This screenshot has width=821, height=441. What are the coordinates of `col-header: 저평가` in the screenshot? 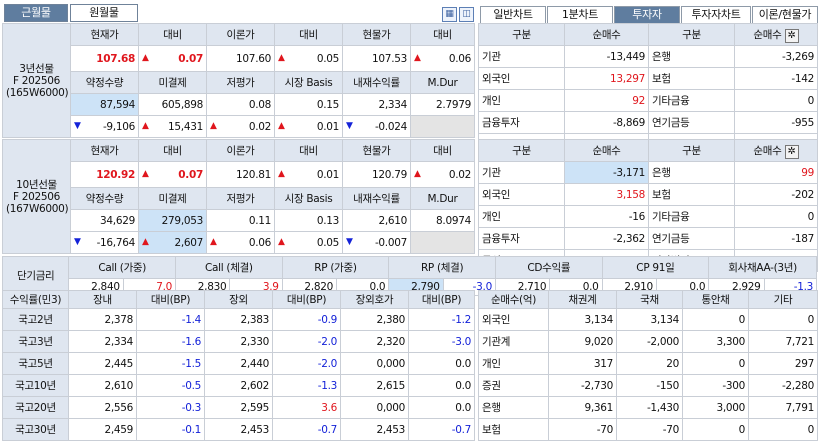 It's located at (240, 82).